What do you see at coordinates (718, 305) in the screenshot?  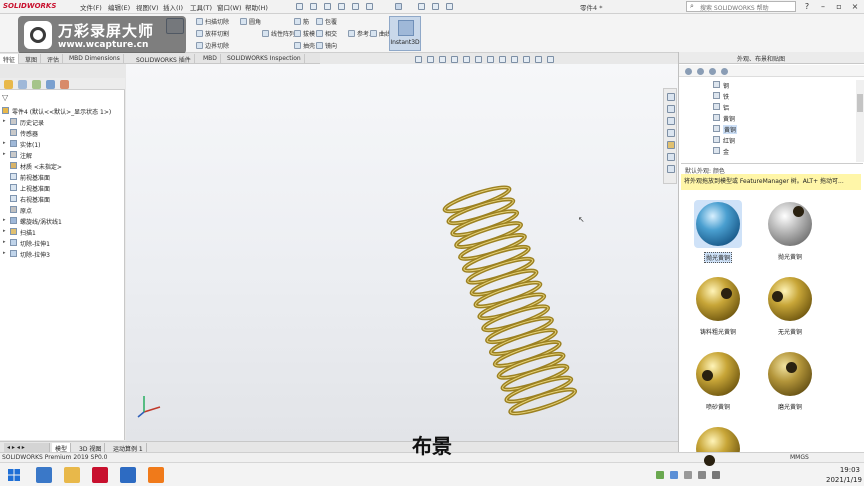 I see `appearance-swatch: 铸料粗光黄铜` at bounding box center [718, 305].